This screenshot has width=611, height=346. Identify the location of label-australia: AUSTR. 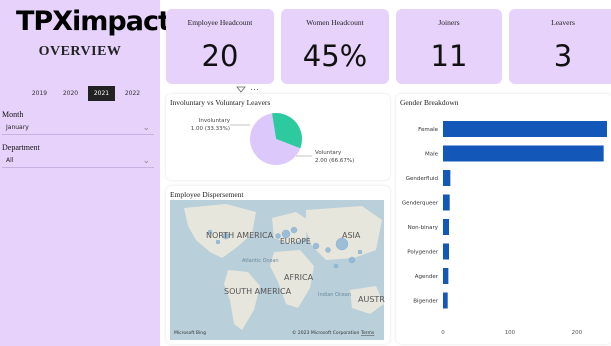
(371, 299).